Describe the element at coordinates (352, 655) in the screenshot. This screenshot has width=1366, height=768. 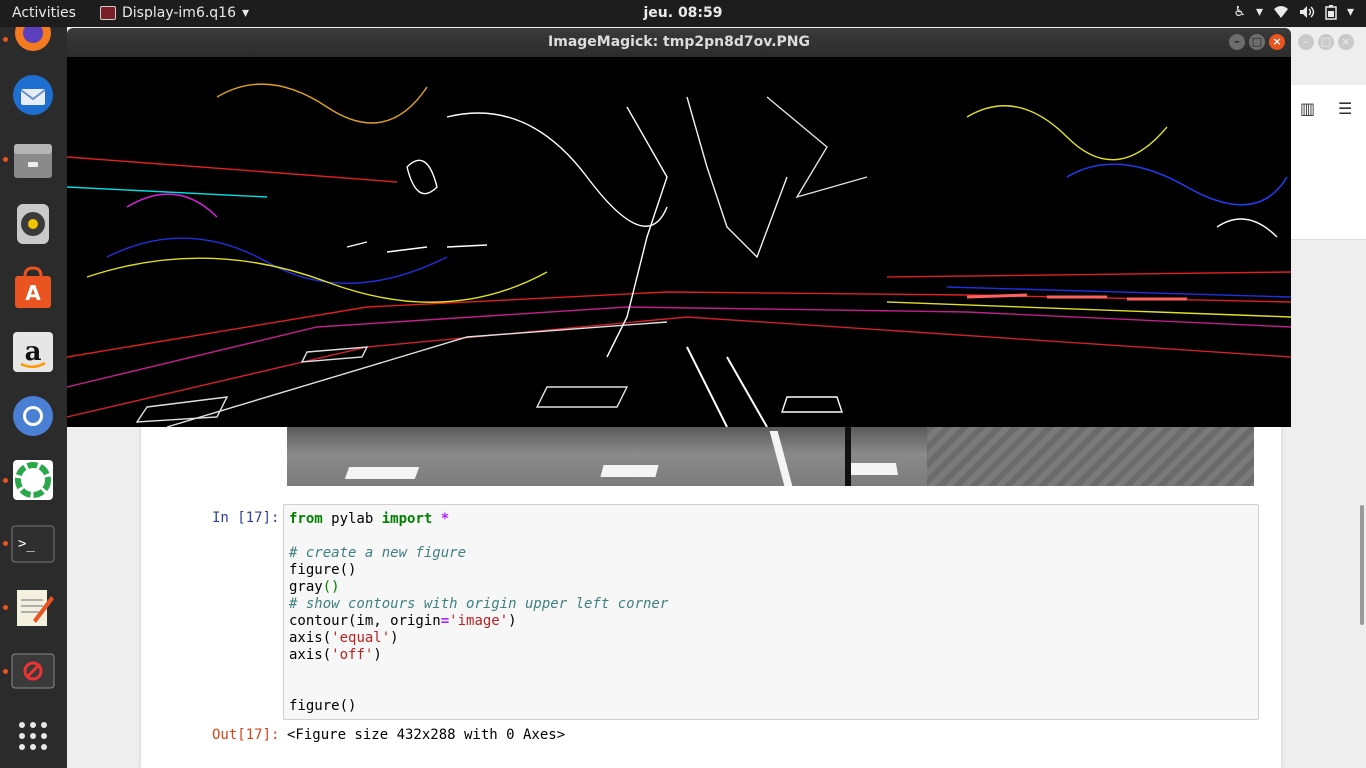
I see `code-string: 'off'` at that location.